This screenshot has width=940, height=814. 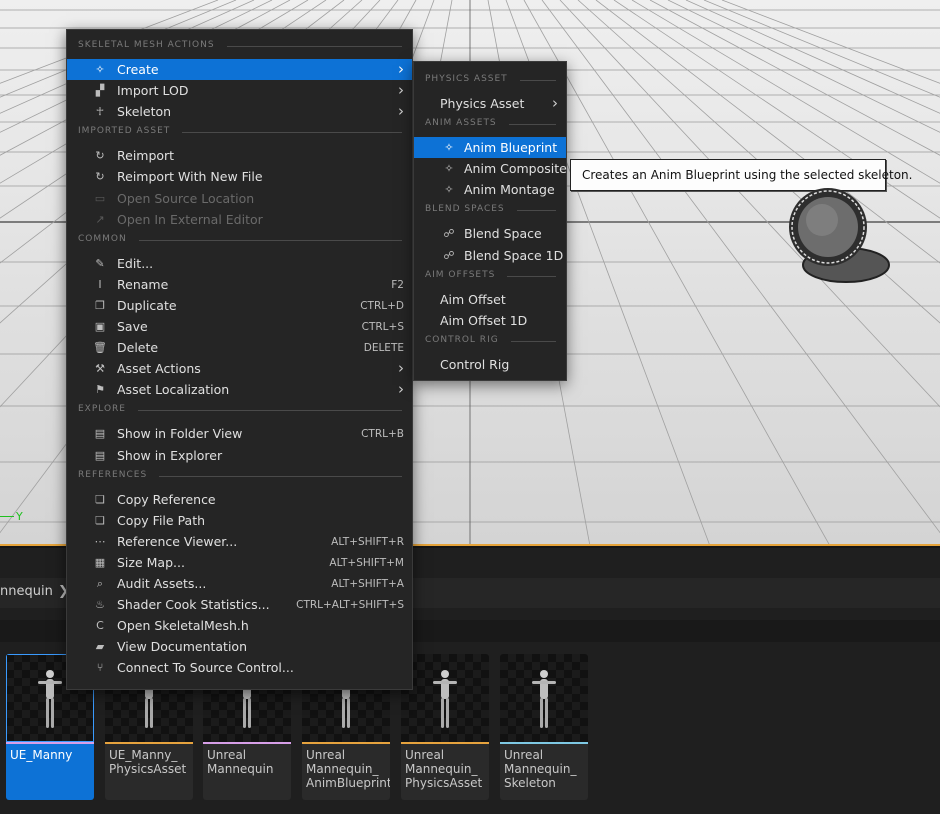 I want to click on section-header: ANIM ASSETS, so click(x=485, y=125).